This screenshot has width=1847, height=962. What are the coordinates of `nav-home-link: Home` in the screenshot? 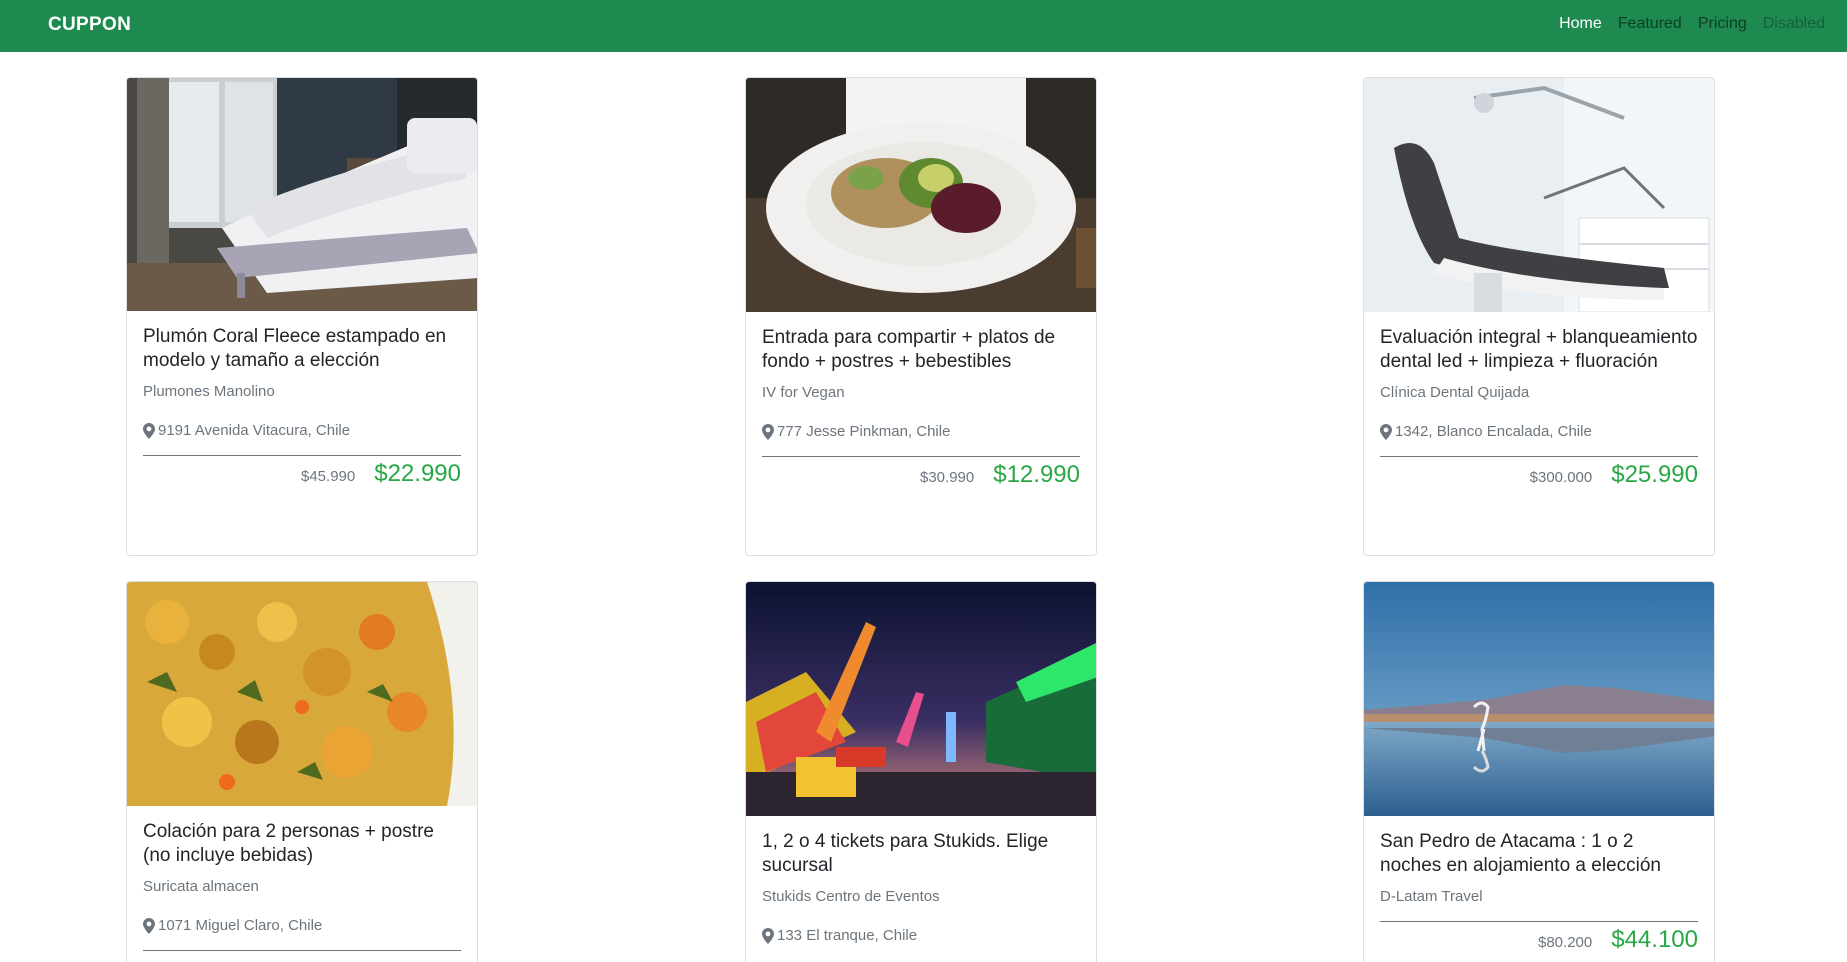 It's located at (1580, 24).